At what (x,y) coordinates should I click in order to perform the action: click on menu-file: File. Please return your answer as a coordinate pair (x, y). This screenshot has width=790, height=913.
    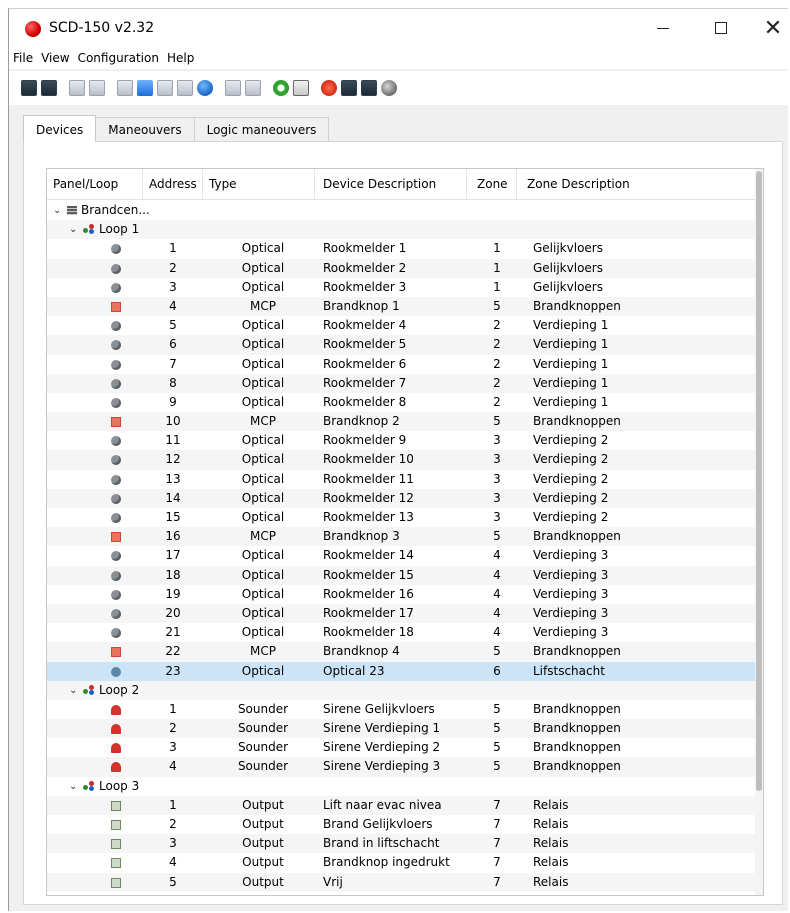
    Looking at the image, I should click on (23, 58).